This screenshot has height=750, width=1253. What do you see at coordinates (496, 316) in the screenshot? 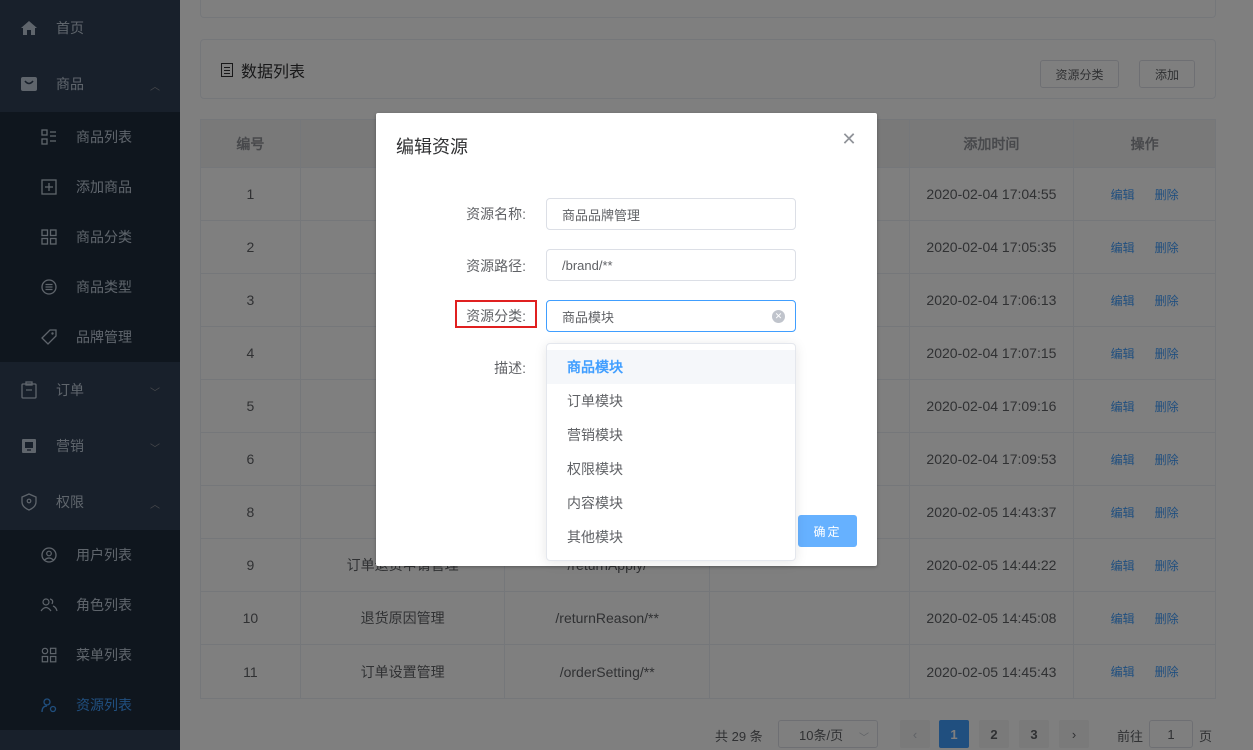
I see `resource-category-label: 资源分类:` at bounding box center [496, 316].